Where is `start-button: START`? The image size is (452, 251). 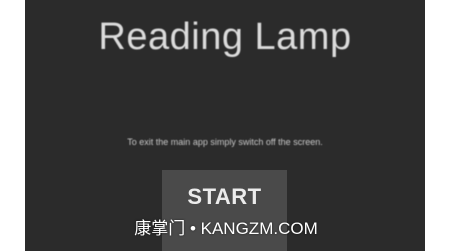
start-button: START is located at coordinates (224, 210).